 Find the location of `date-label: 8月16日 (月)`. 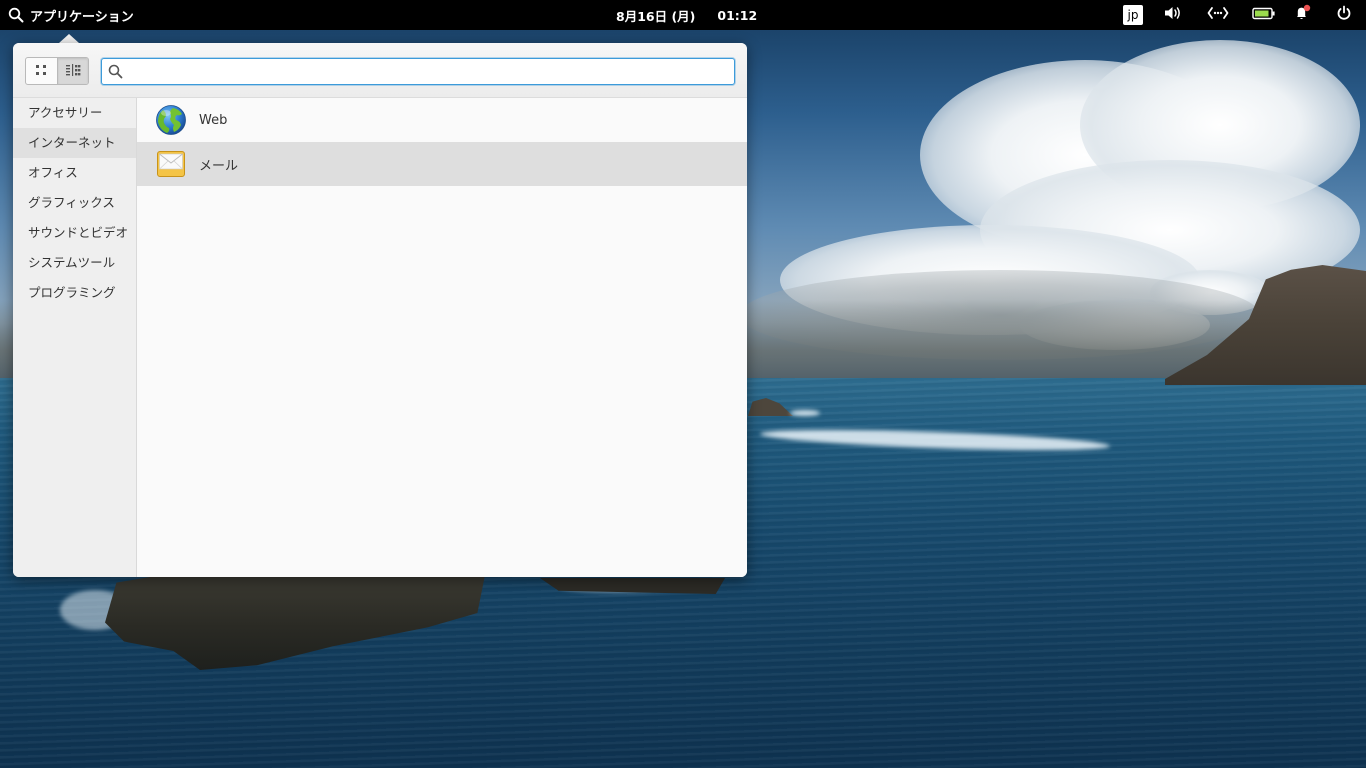

date-label: 8月16日 (月) is located at coordinates (656, 16).